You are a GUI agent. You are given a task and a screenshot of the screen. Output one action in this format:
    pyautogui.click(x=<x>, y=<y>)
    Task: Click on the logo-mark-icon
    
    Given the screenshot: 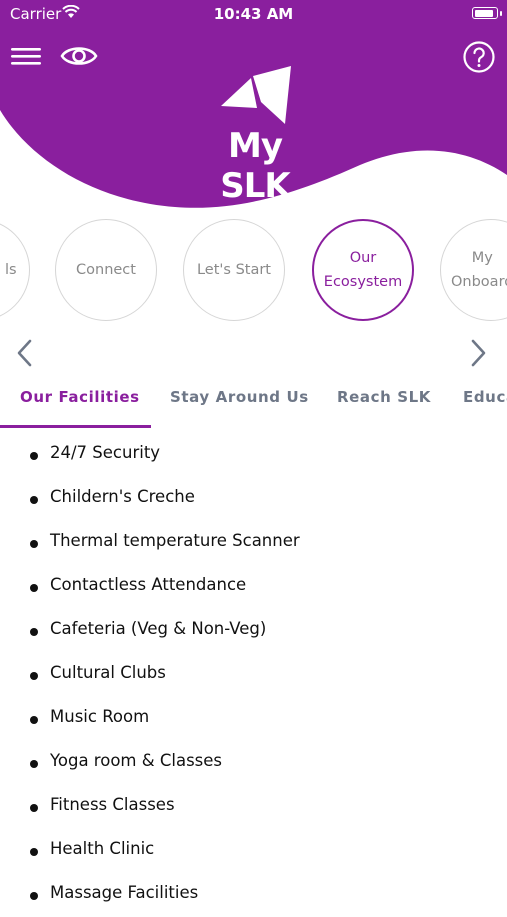 What is the action you would take?
    pyautogui.click(x=256, y=95)
    